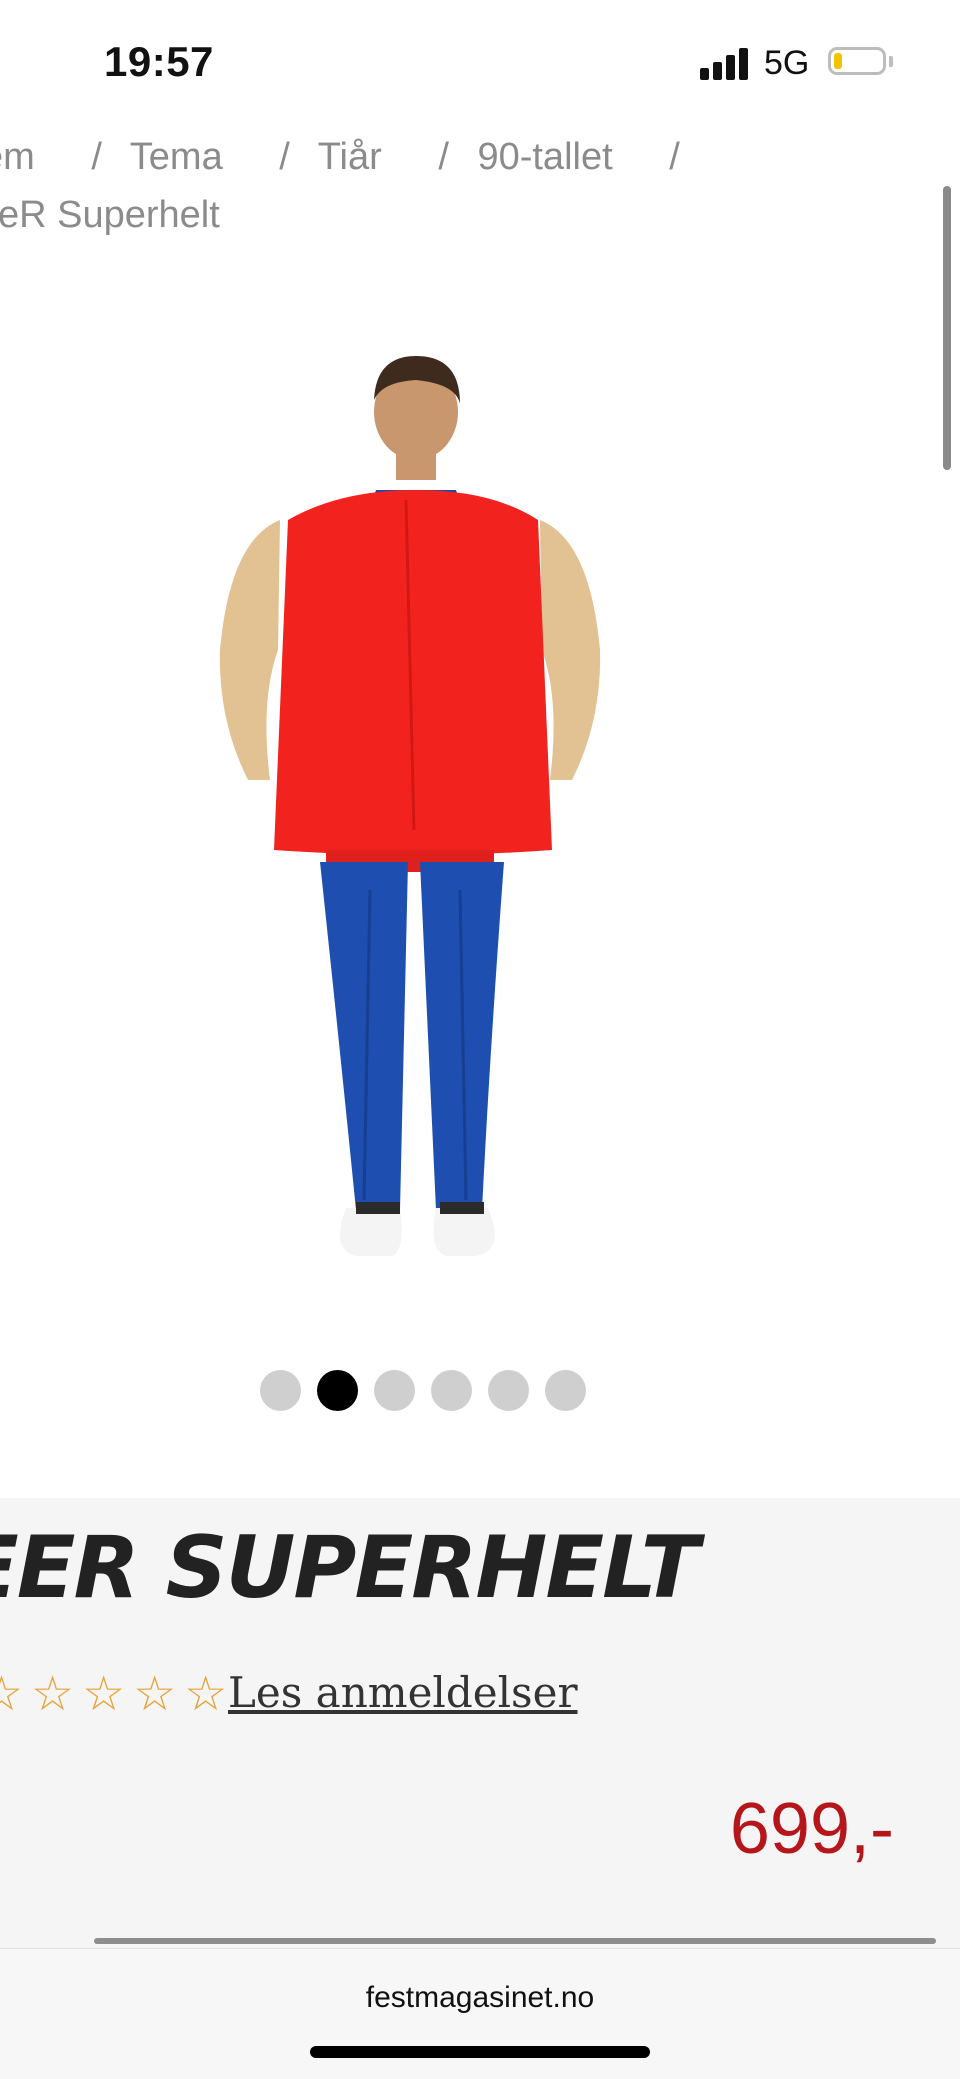 Image resolution: width=960 pixels, height=2079 pixels. What do you see at coordinates (110, 215) in the screenshot?
I see `breadcrumb-current: eR Superhelt` at bounding box center [110, 215].